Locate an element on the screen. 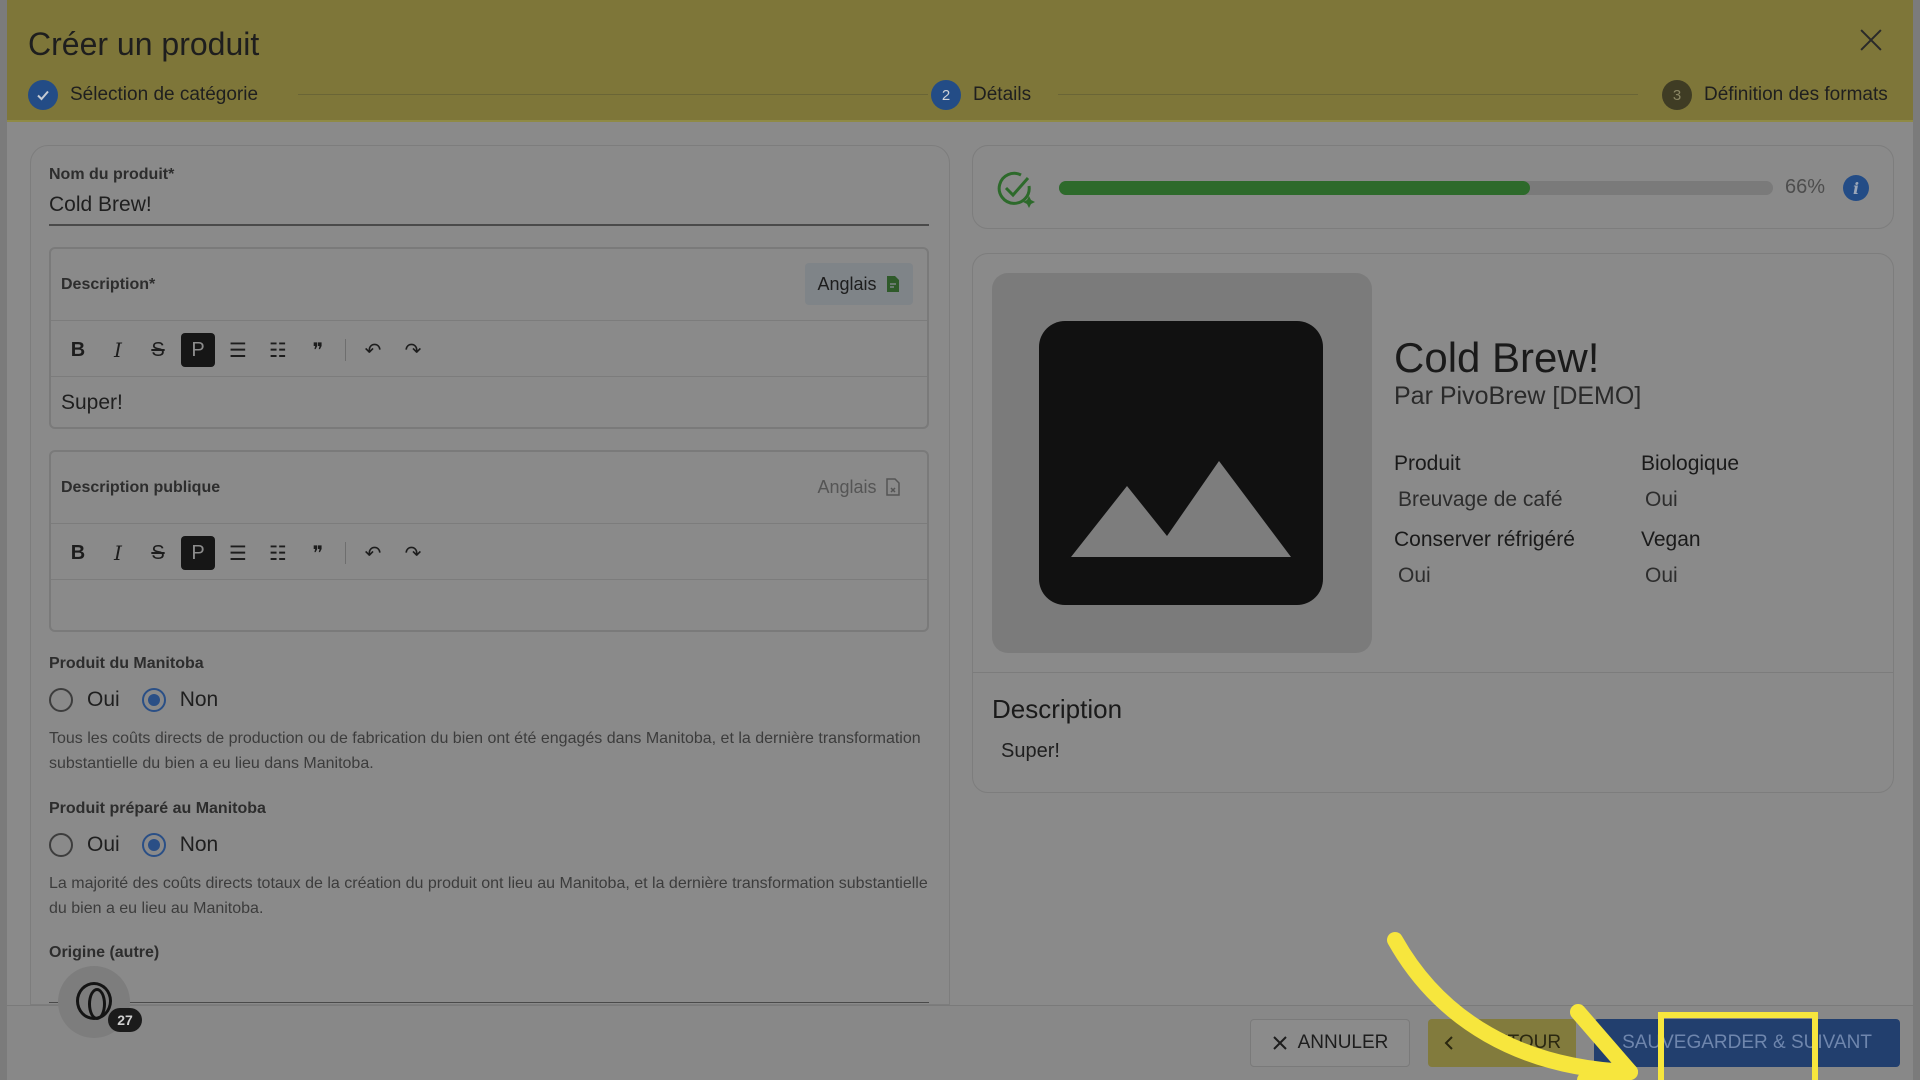  manitoba-prepared-radios: Oui Non is located at coordinates (133, 845).